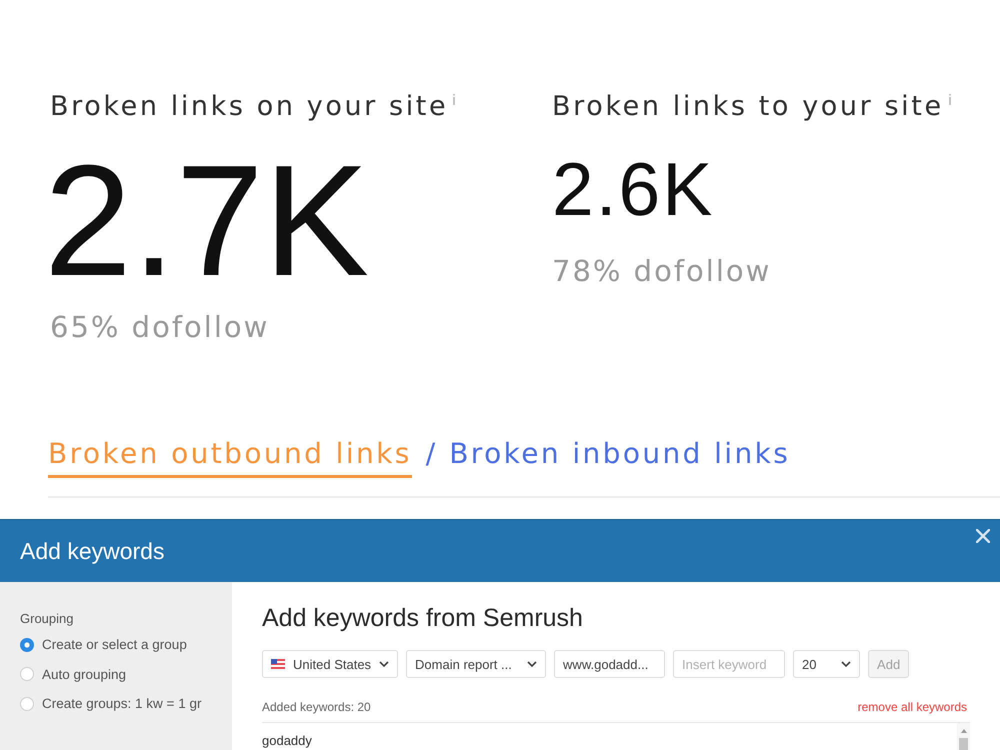 The height and width of the screenshot is (750, 1000). I want to click on dialog-title: Add keywords, so click(92, 551).